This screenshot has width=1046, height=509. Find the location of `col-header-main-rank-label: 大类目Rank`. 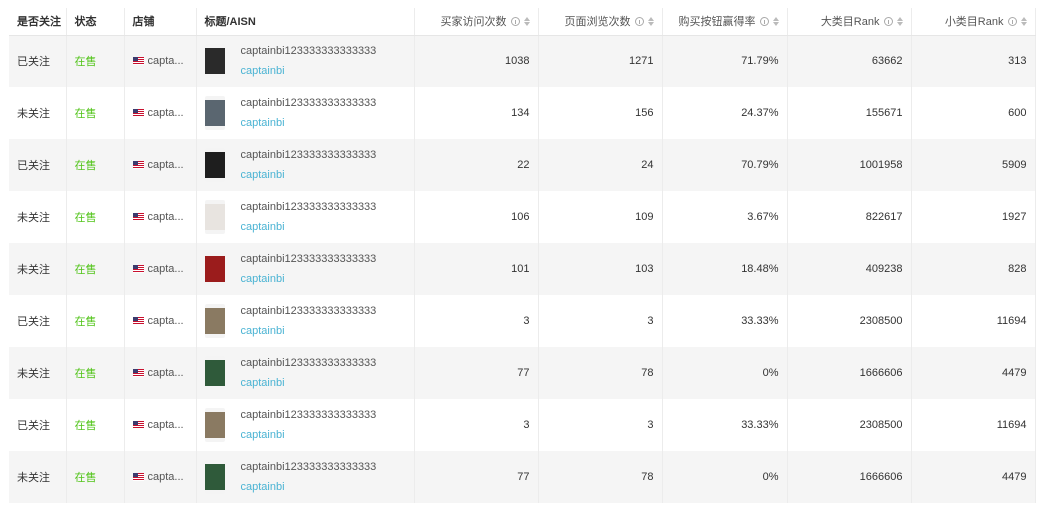

col-header-main-rank-label: 大类目Rank is located at coordinates (850, 22).